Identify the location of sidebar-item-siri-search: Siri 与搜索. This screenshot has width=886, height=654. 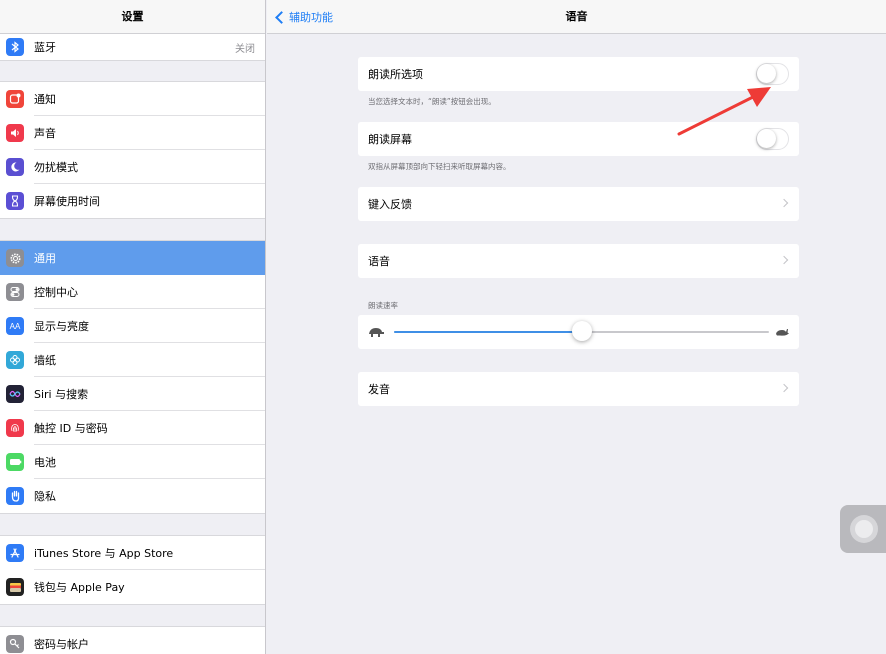
(132, 394).